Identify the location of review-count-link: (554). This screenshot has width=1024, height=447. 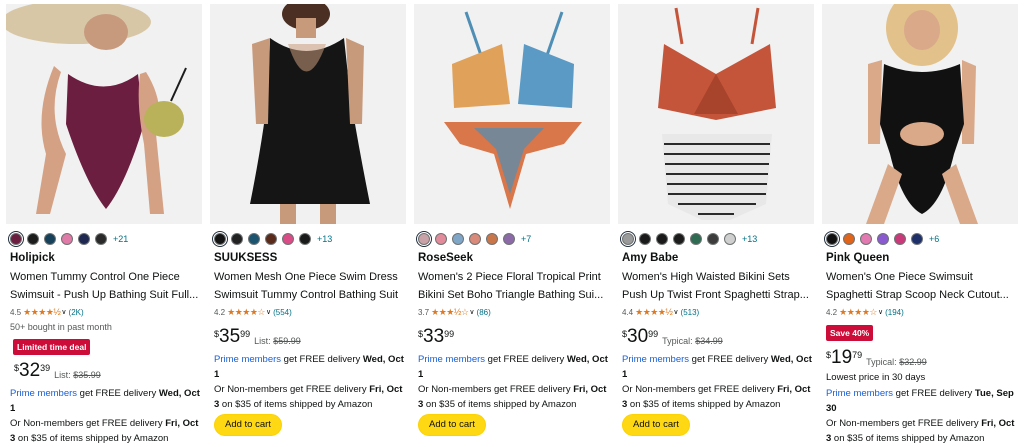
(282, 312).